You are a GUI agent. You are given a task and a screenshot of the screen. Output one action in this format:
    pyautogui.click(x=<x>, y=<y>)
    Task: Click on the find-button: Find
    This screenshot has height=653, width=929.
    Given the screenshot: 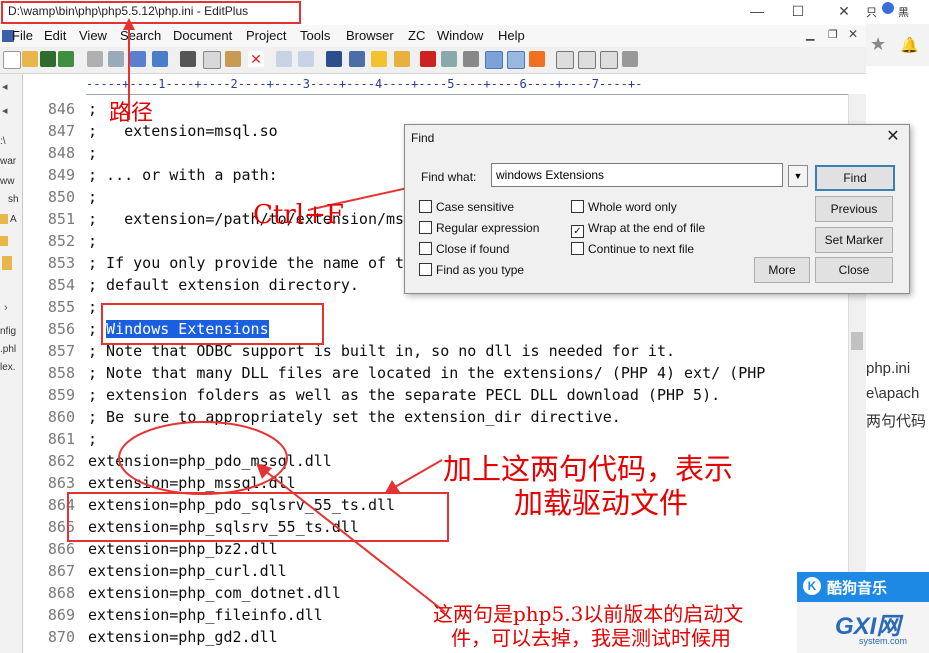 What is the action you would take?
    pyautogui.click(x=855, y=178)
    